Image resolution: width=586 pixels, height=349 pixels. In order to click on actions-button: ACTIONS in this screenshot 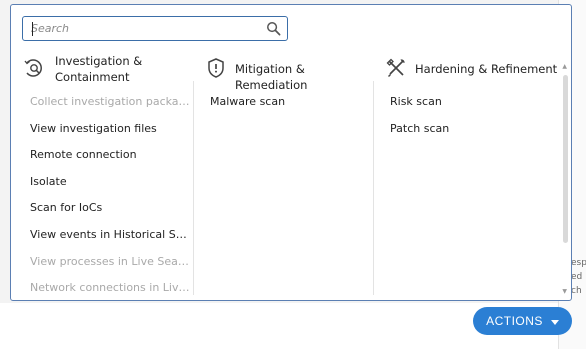, I will do `click(522, 321)`.